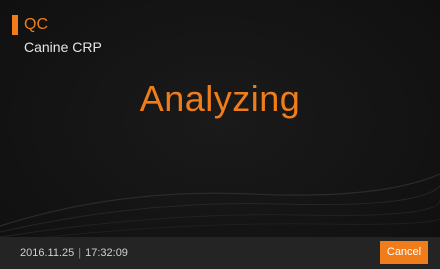  Describe the element at coordinates (63, 47) in the screenshot. I see `test-name: Canine CRP` at that location.